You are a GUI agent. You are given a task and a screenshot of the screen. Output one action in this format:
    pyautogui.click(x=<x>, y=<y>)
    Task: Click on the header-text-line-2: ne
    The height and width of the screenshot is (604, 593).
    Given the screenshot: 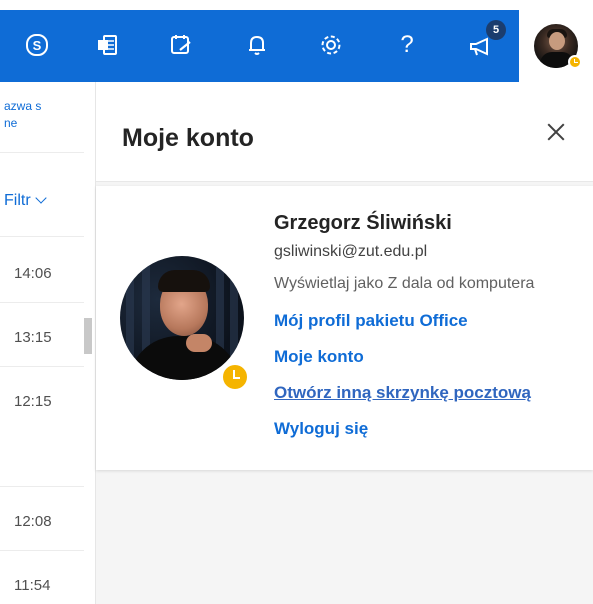 What is the action you would take?
    pyautogui.click(x=11, y=123)
    